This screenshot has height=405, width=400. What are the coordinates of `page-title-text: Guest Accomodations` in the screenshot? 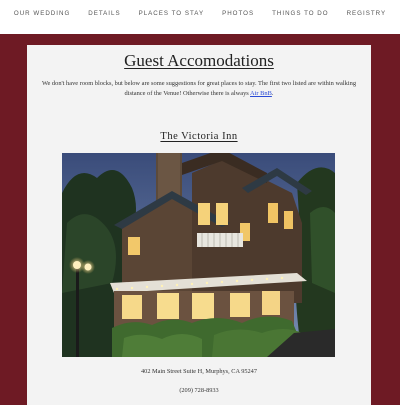 It's located at (199, 60).